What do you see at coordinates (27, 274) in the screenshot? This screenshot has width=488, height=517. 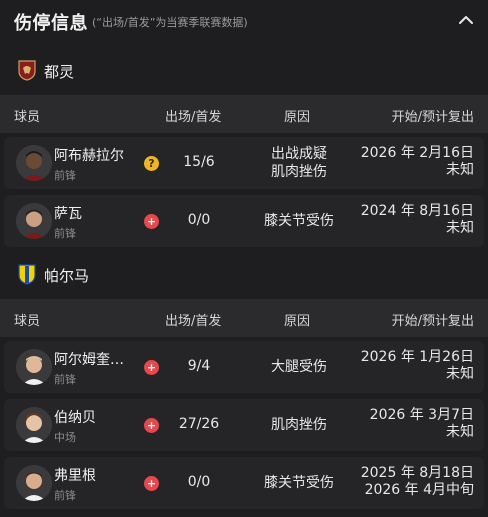 I see `parma-crest-icon` at bounding box center [27, 274].